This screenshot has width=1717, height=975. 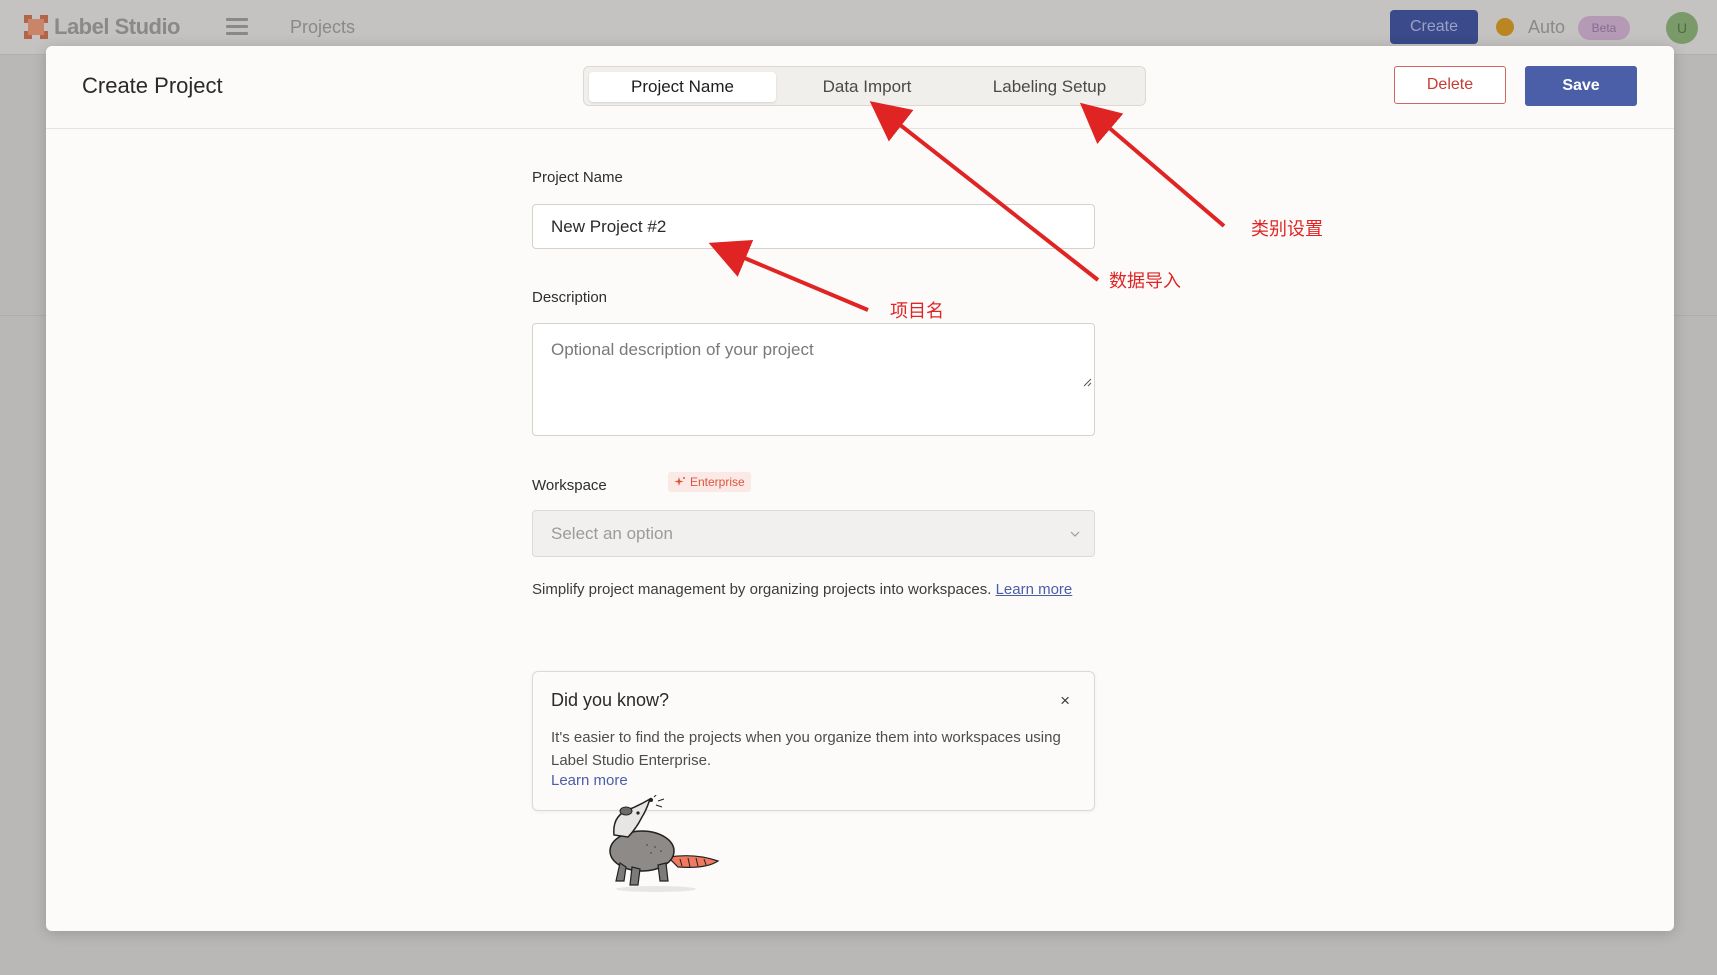 What do you see at coordinates (788, 275) in the screenshot?
I see `arrow-project-name` at bounding box center [788, 275].